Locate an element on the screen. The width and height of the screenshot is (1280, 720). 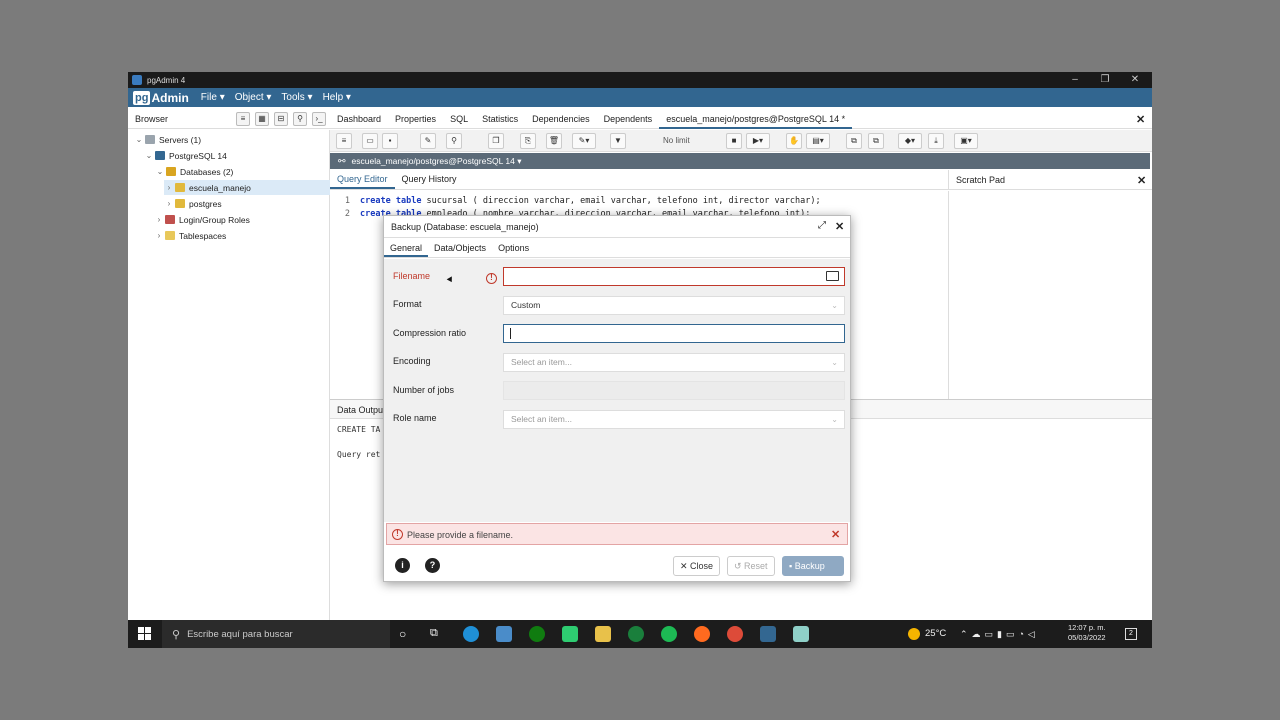
expand-icon: ⤢ is located at coordinates (822, 225).